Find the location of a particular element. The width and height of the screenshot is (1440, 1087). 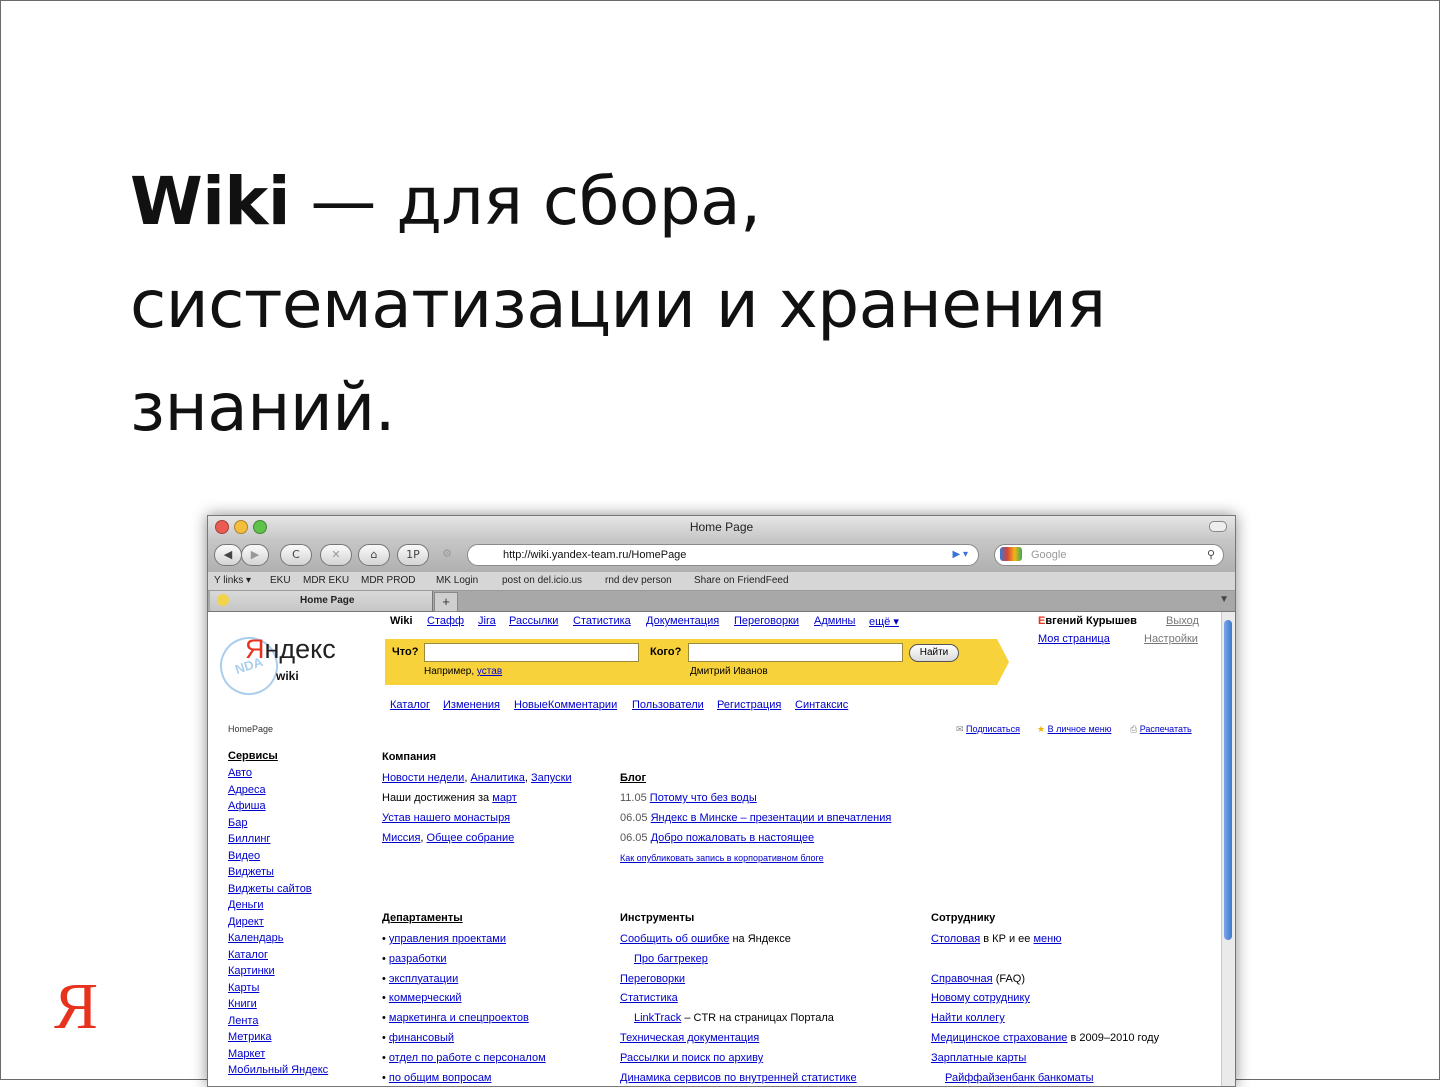

nav-mailing-lists: Рассылки is located at coordinates (533, 621).